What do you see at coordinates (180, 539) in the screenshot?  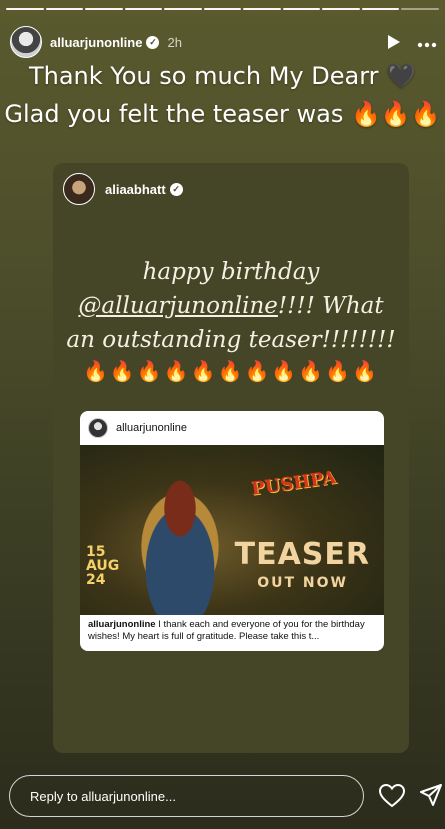 I see `poster-figure` at bounding box center [180, 539].